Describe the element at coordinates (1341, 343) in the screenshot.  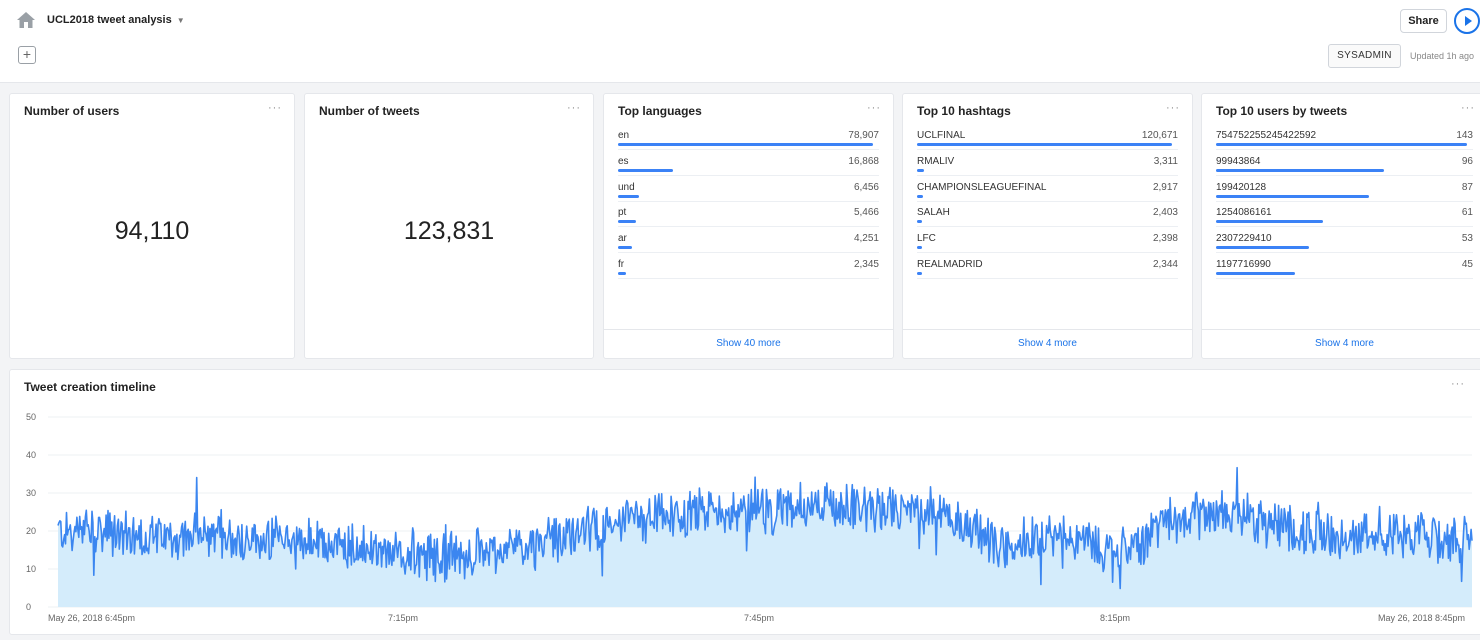
I see `top-users-show-more: Show 4 more` at that location.